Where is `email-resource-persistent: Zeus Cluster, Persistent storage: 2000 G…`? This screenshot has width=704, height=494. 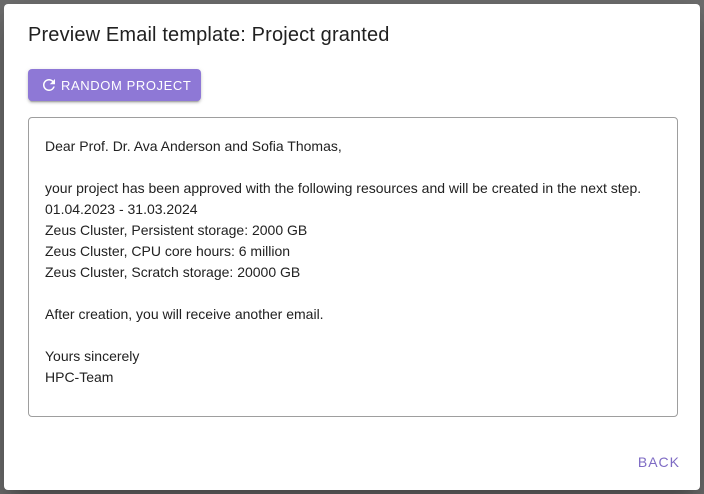
email-resource-persistent: Zeus Cluster, Persistent storage: 2000 G… is located at coordinates (176, 230).